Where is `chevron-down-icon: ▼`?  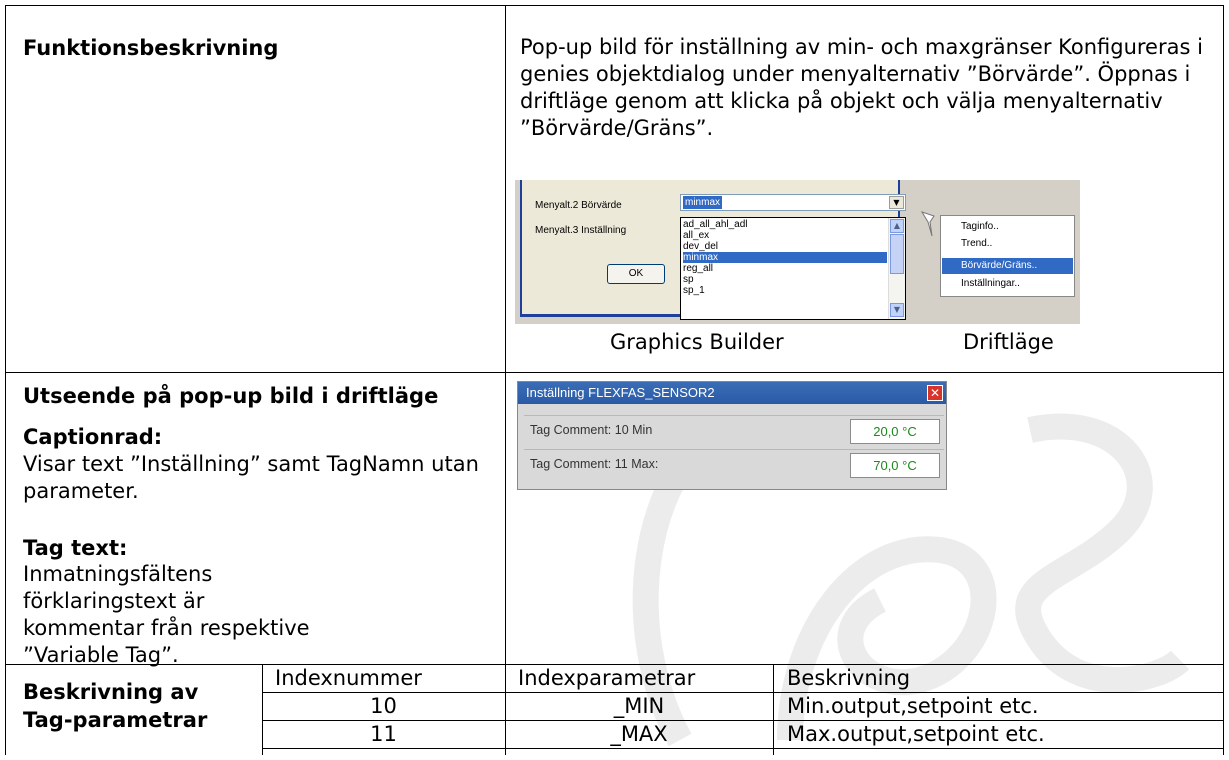
chevron-down-icon: ▼ is located at coordinates (896, 202).